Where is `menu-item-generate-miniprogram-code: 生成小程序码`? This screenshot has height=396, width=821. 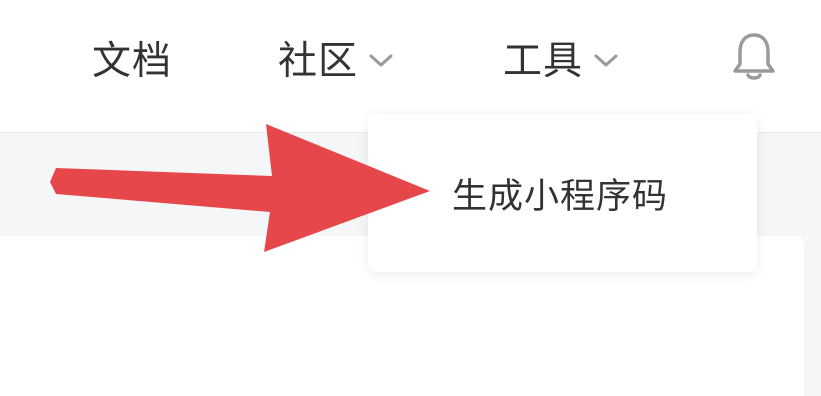 menu-item-generate-miniprogram-code: 生成小程序码 is located at coordinates (560, 193).